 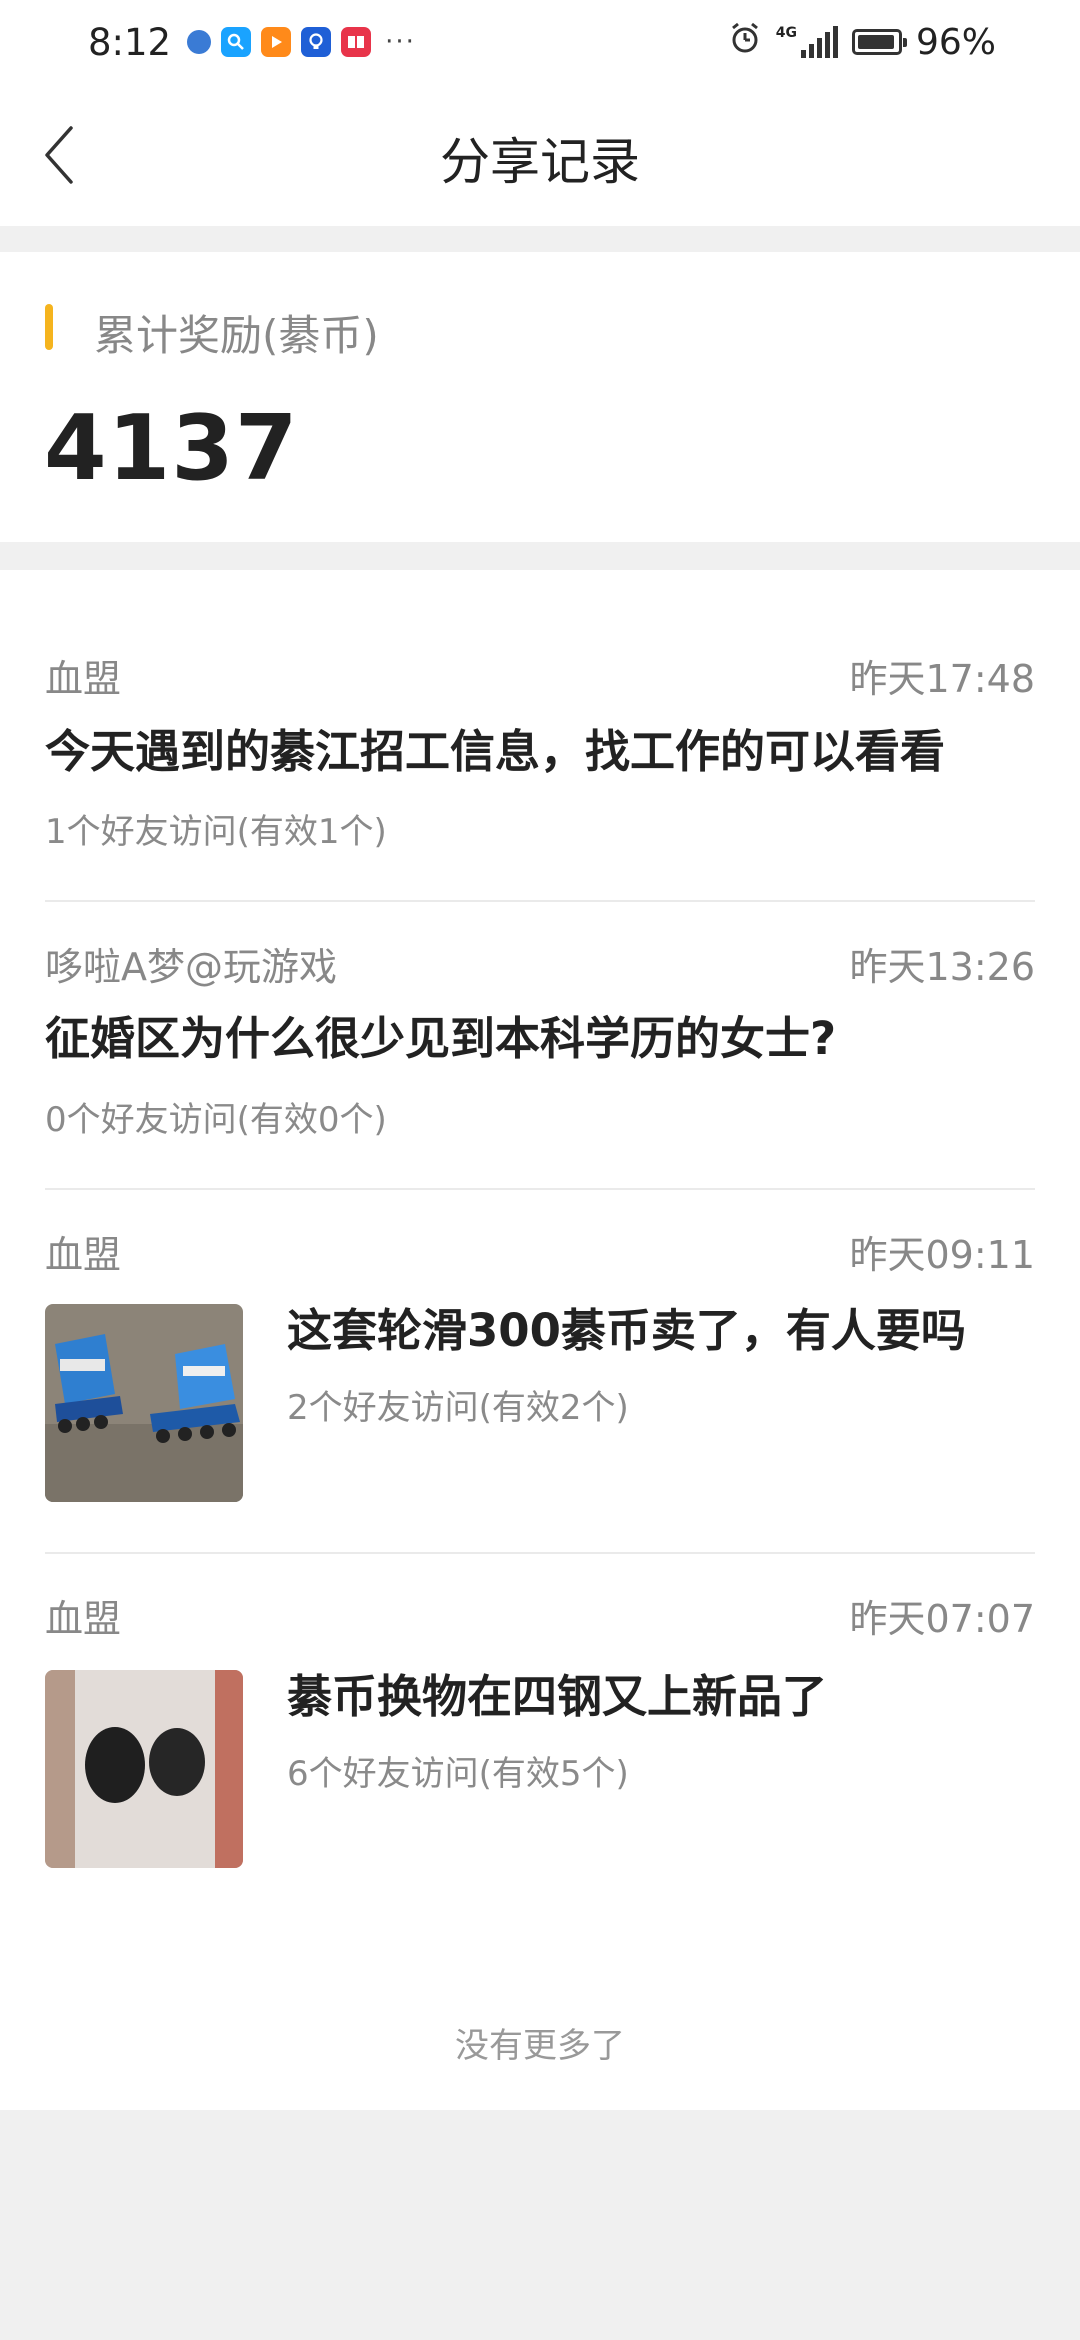 What do you see at coordinates (199, 42) in the screenshot?
I see `browser-icon` at bounding box center [199, 42].